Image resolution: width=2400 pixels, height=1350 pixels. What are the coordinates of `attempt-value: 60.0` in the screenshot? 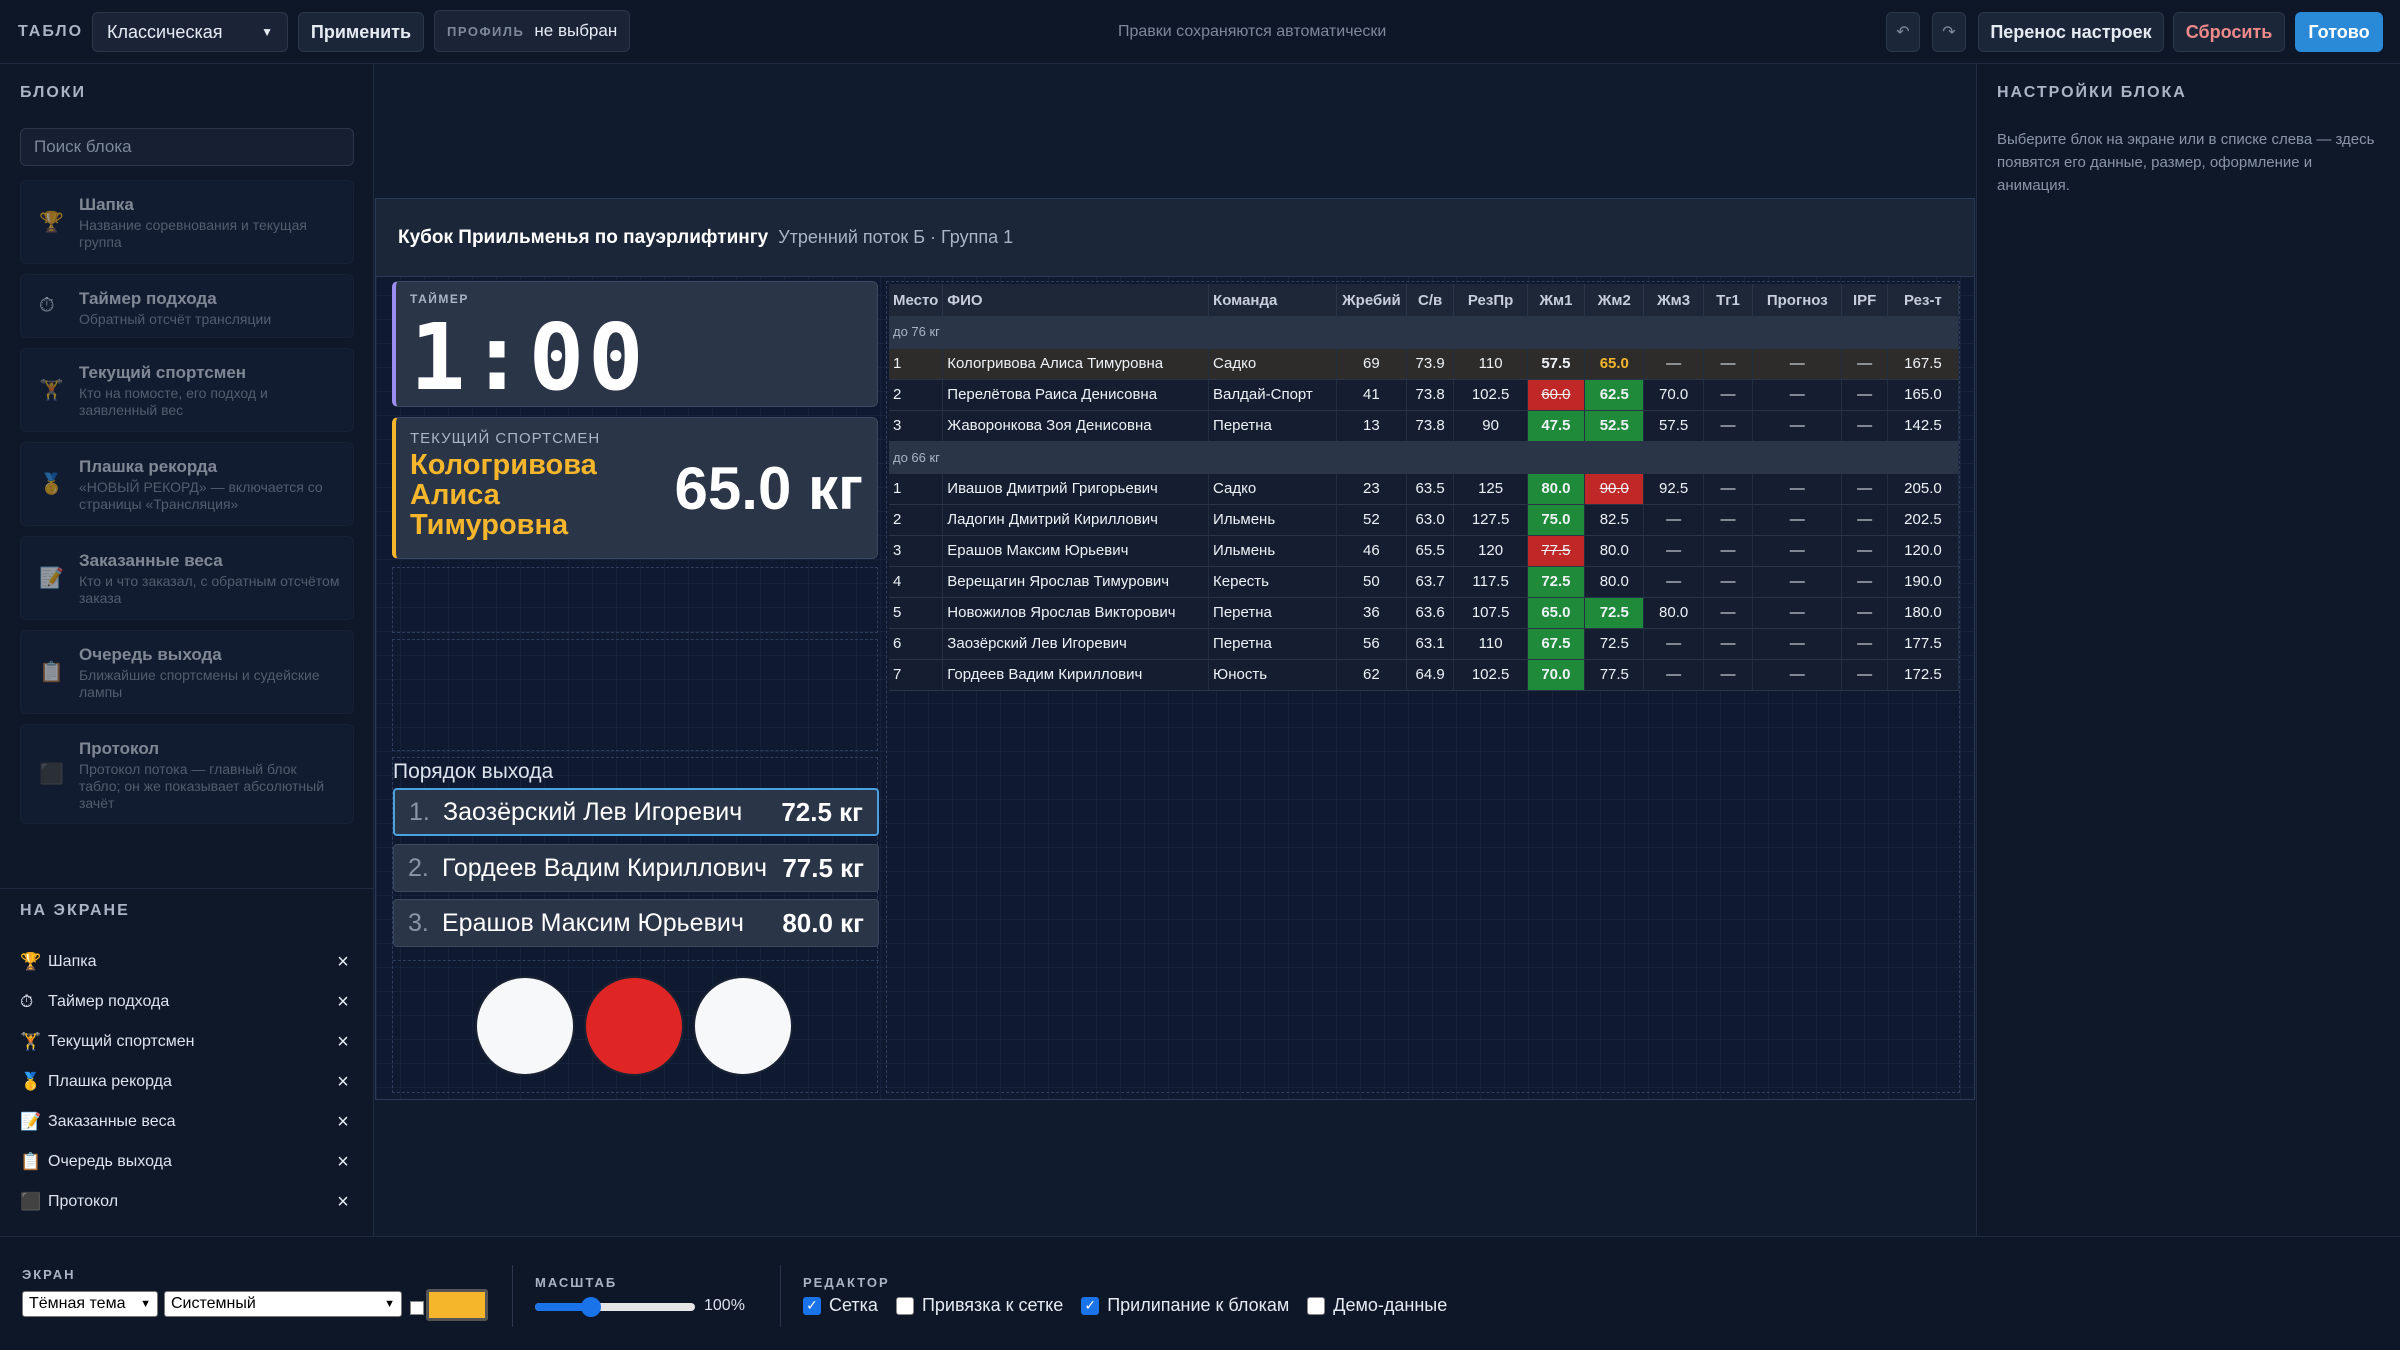 It's located at (1556, 394).